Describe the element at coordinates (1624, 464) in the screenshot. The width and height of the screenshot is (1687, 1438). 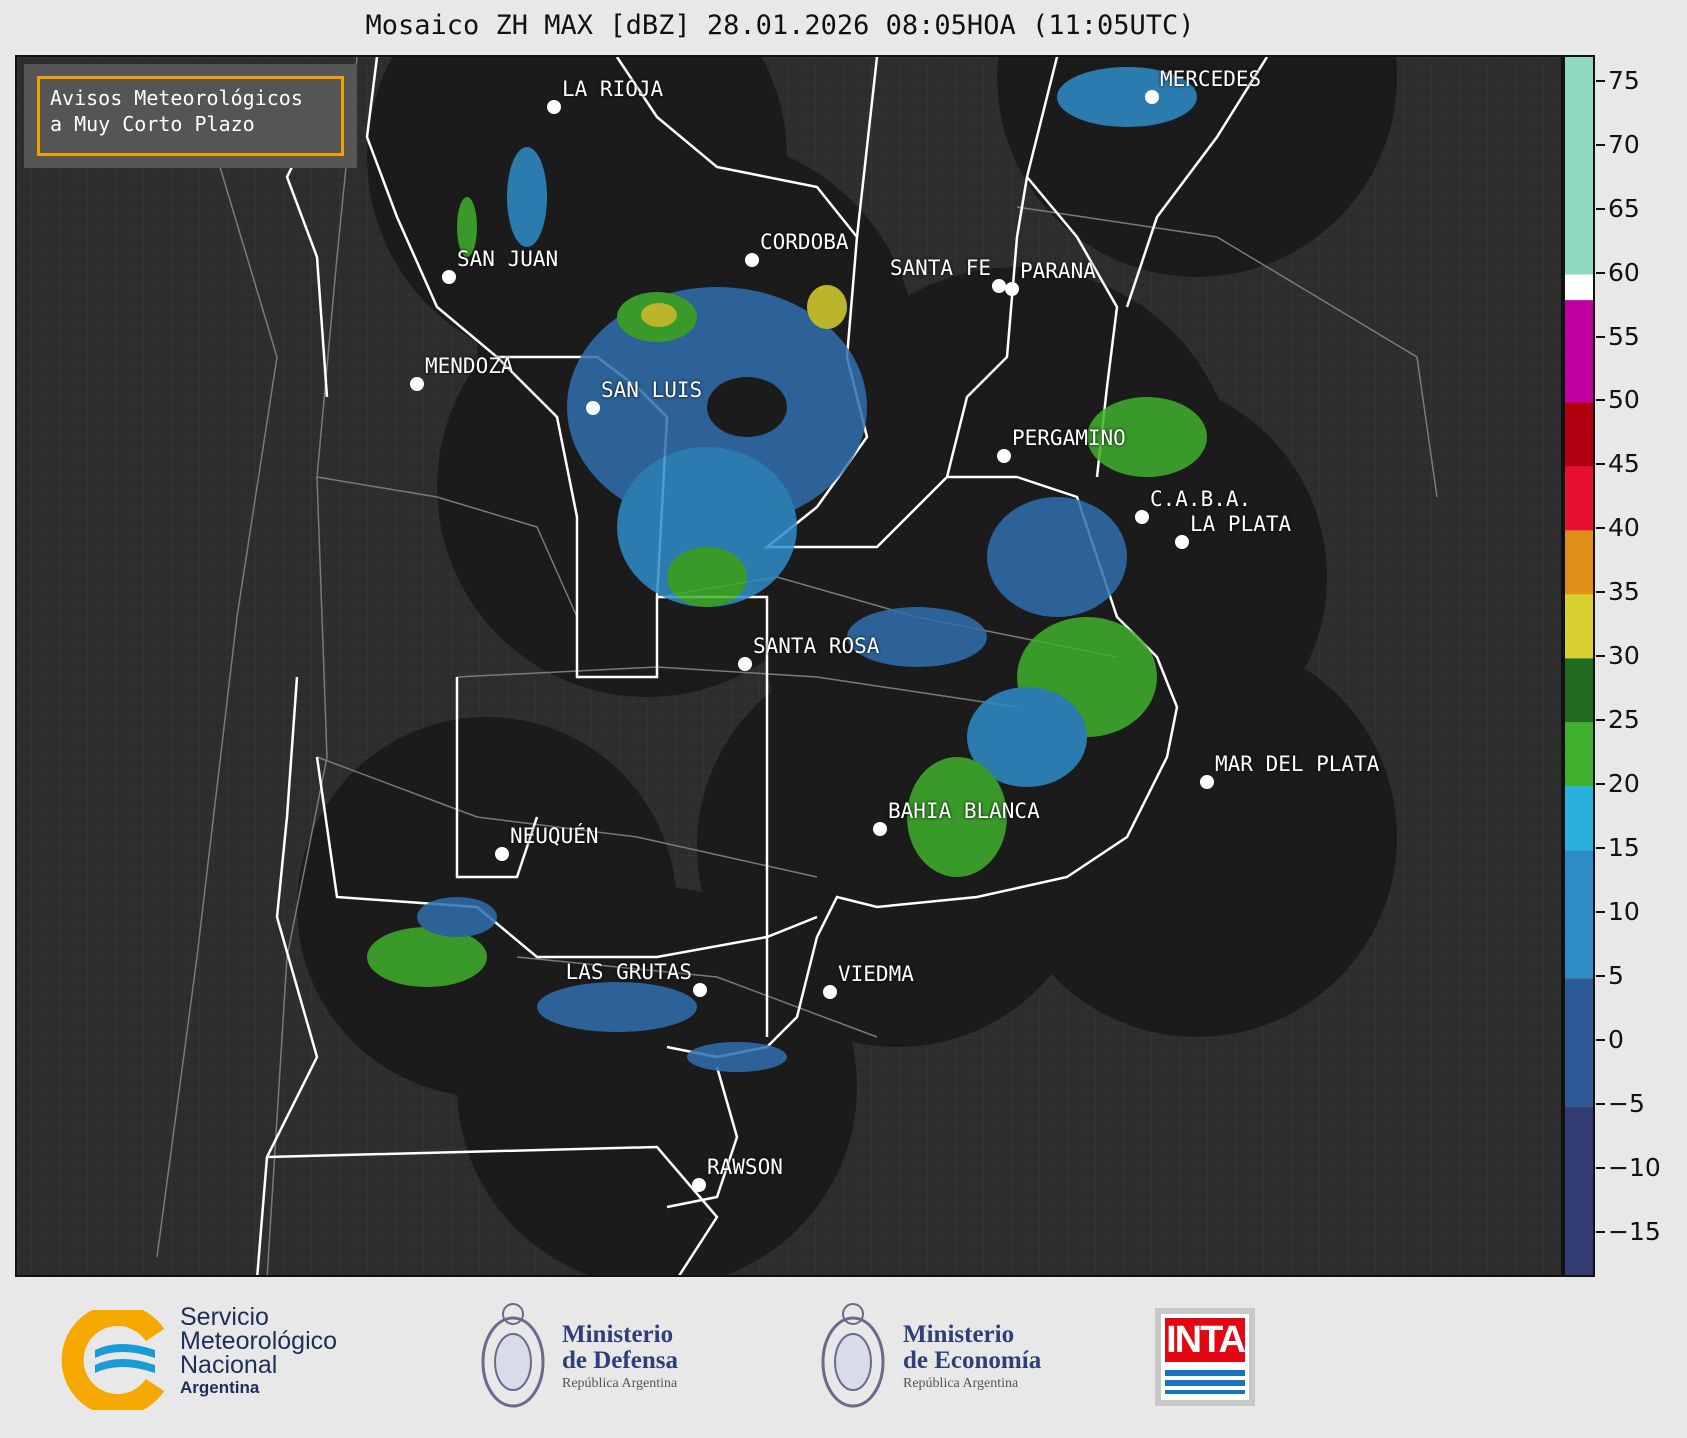
I see `colorbar-tick-label: 45` at that location.